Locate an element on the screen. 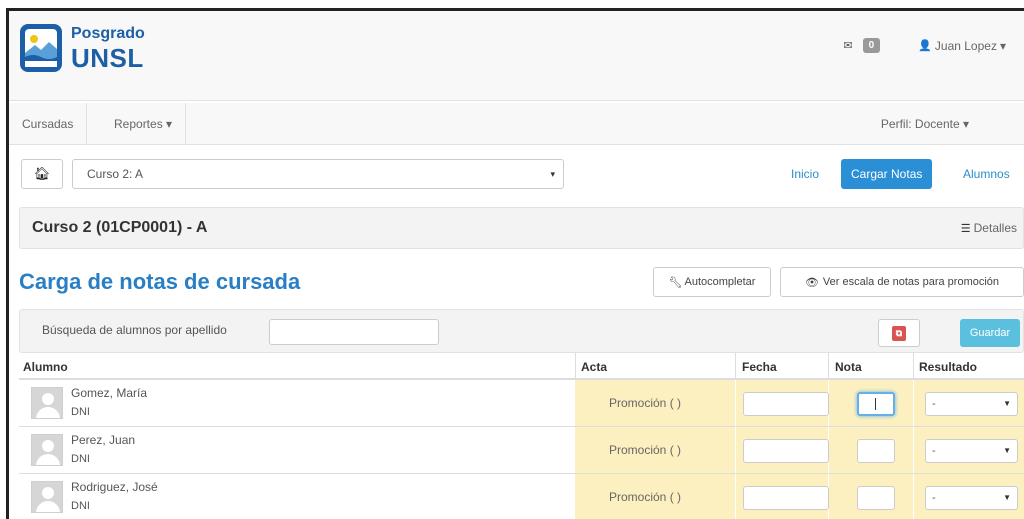 The width and height of the screenshot is (1024, 519). home-button: 🏠︎ is located at coordinates (42, 174).